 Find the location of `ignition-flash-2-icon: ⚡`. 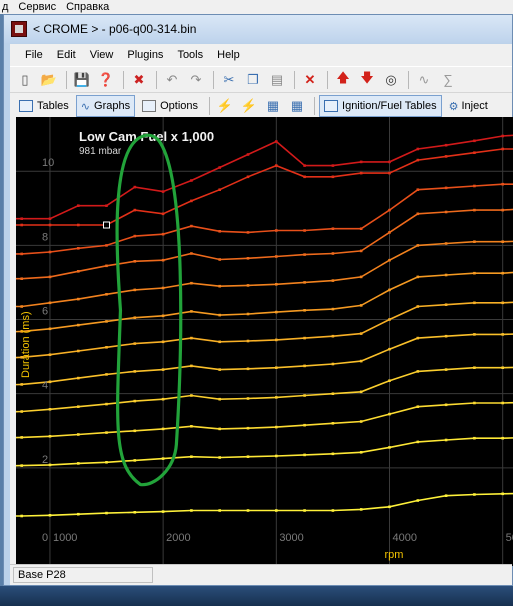

ignition-flash-2-icon: ⚡ is located at coordinates (249, 106).